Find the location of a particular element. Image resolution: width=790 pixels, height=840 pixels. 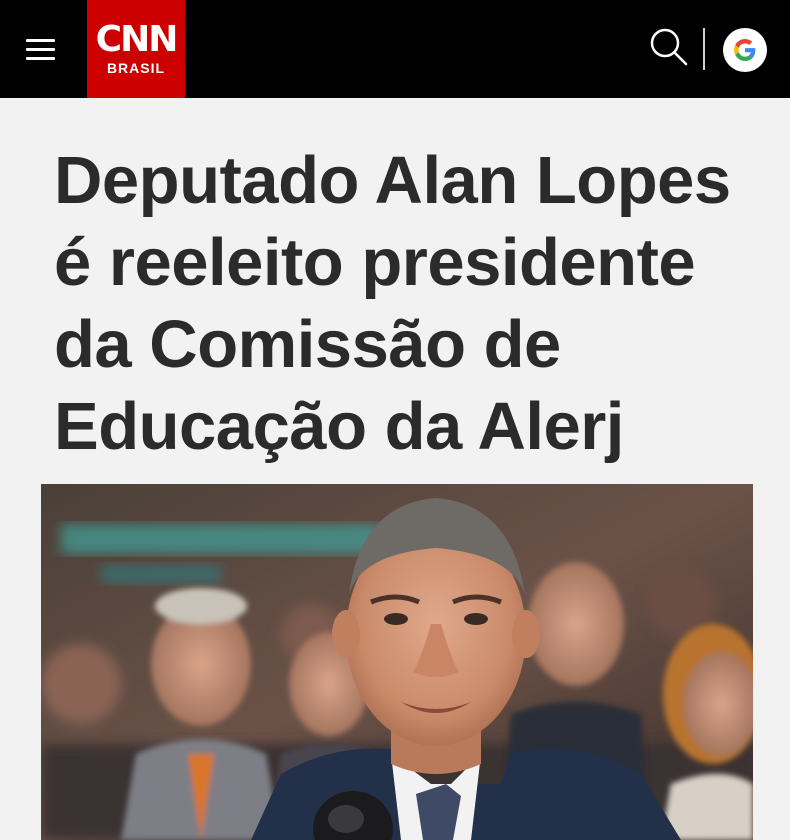

google-g-icon is located at coordinates (745, 50).